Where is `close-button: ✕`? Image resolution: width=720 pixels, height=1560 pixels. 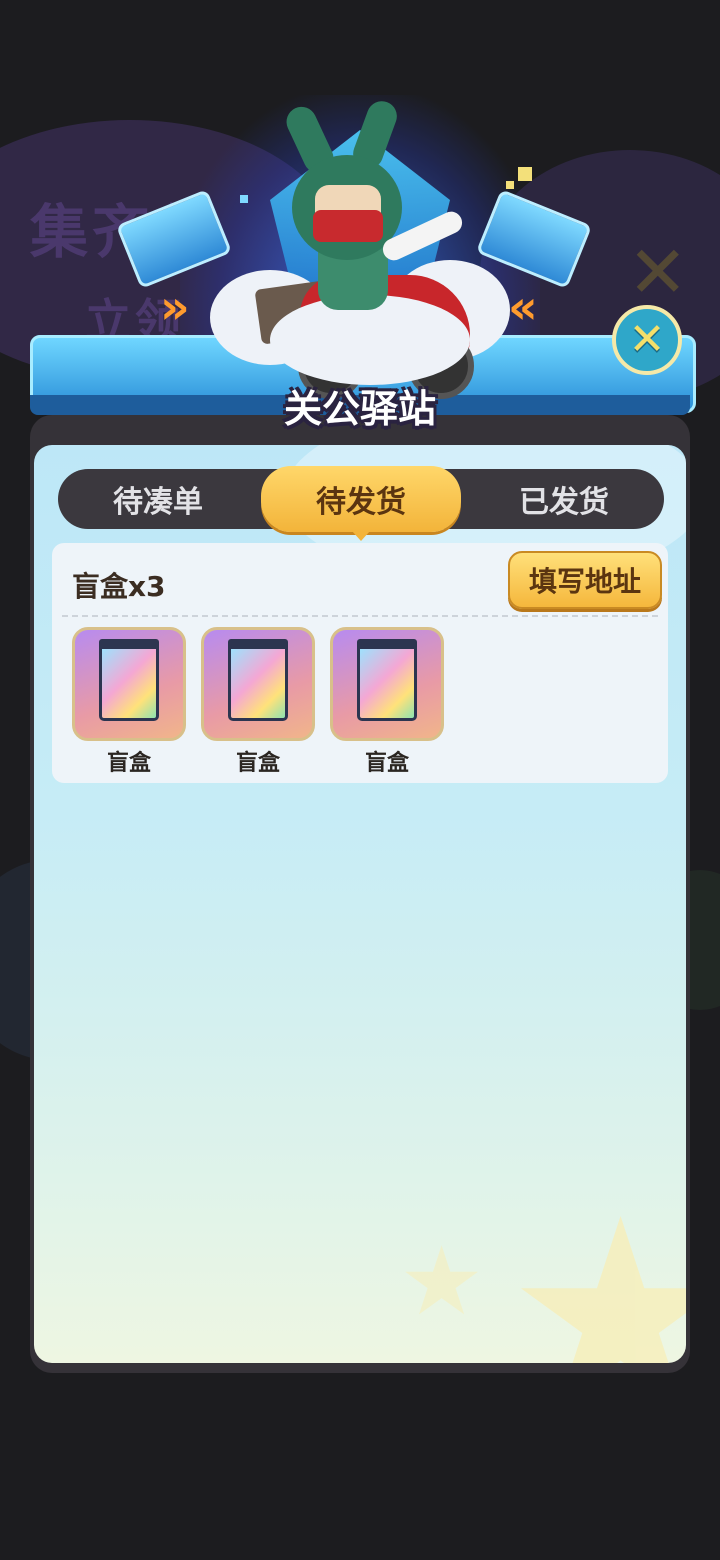
close-button: ✕ is located at coordinates (647, 340).